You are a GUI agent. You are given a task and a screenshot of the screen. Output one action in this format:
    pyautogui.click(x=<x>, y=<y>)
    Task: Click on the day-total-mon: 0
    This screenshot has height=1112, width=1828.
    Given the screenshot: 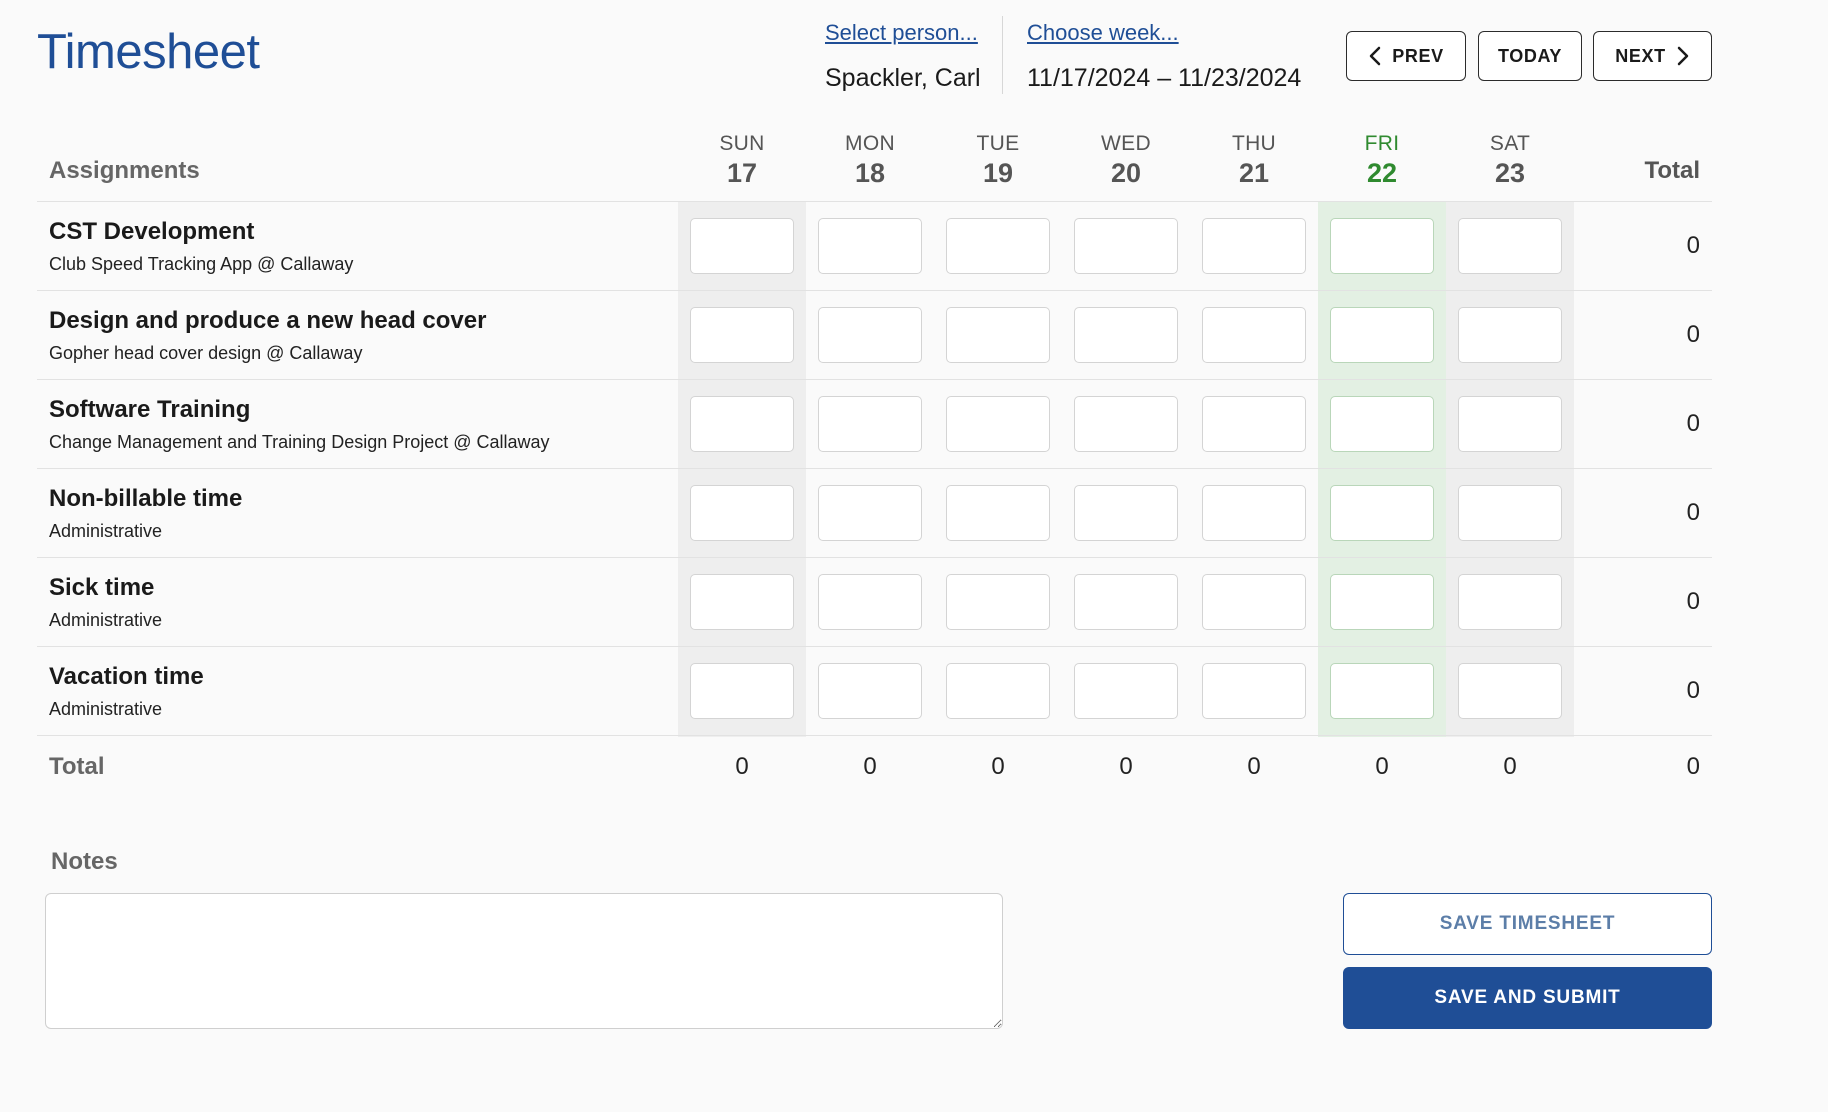 What is the action you would take?
    pyautogui.click(x=870, y=766)
    